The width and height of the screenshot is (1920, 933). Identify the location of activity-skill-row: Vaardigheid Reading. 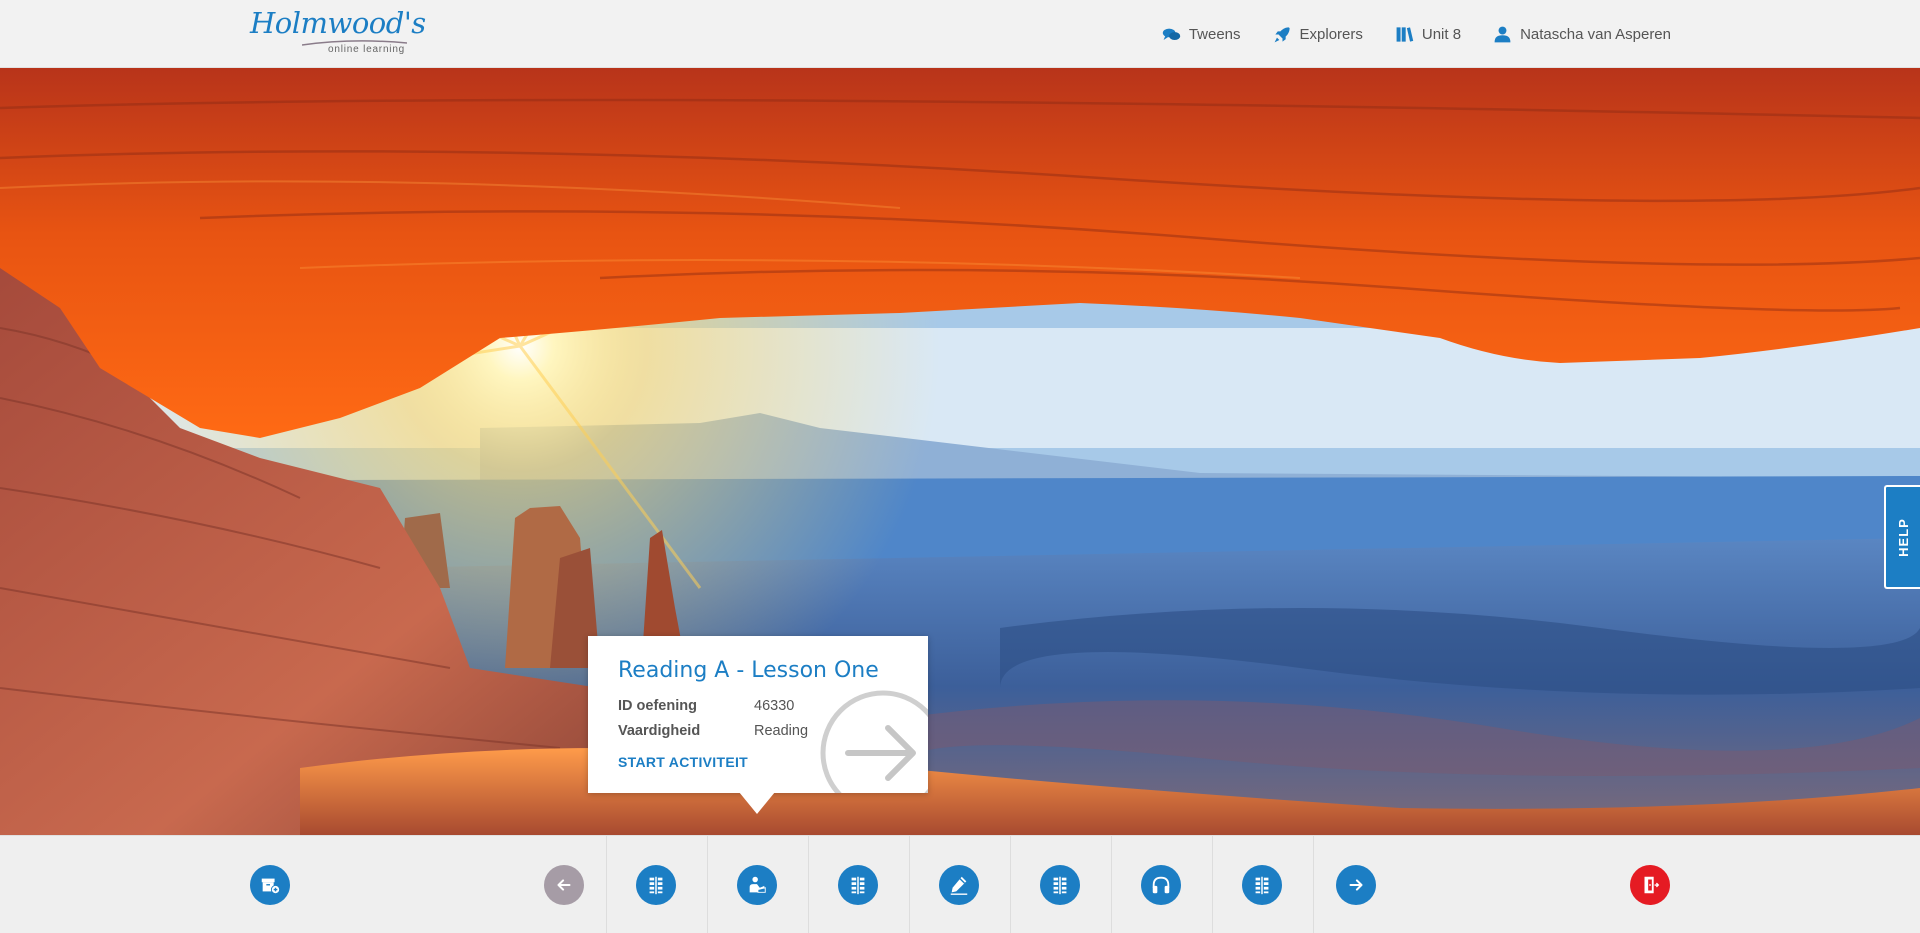
(713, 731).